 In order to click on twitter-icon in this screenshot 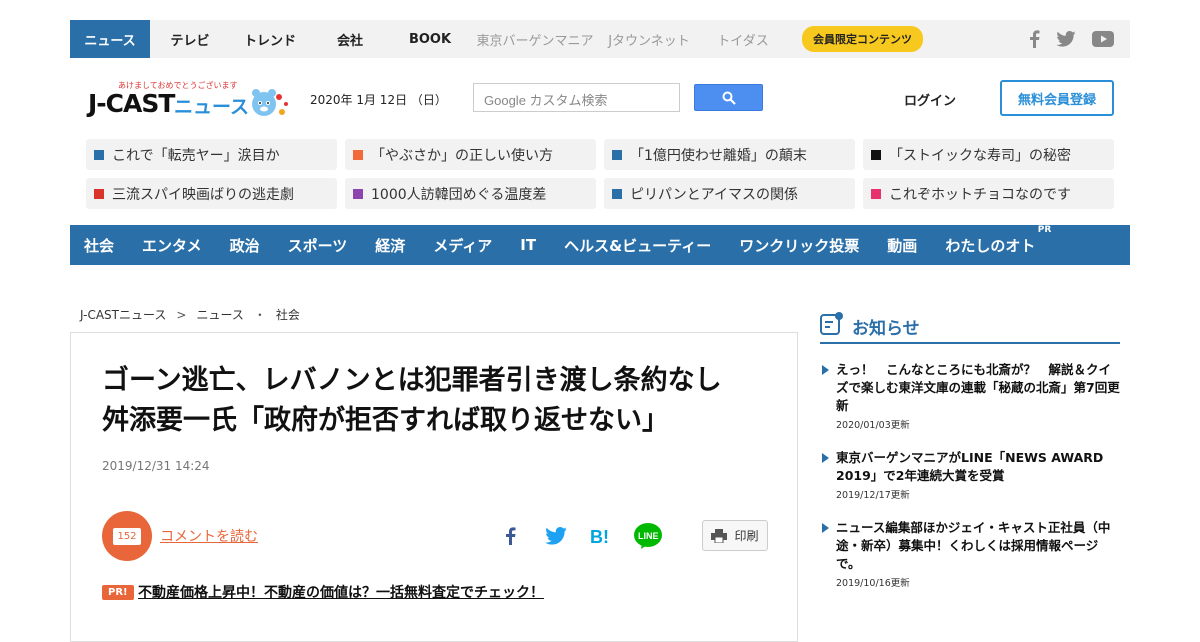, I will do `click(1066, 39)`.